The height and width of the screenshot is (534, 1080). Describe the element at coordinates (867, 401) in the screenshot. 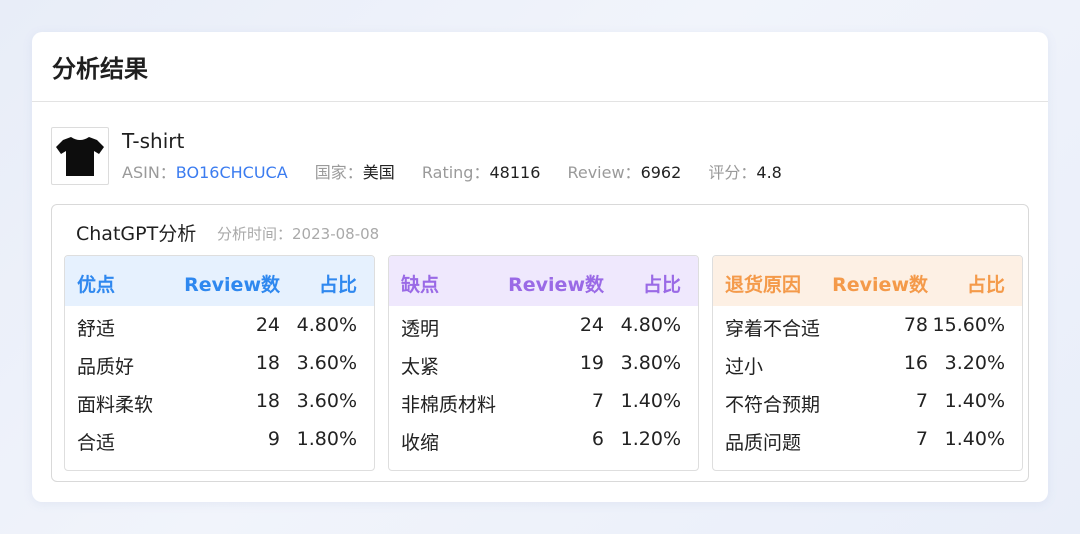

I see `table-row: 不符合预期 7 1.40%` at that location.